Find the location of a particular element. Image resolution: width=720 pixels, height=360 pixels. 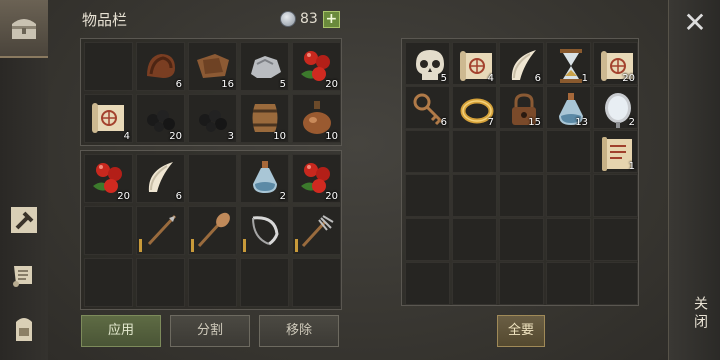

sickle-icon is located at coordinates (265, 231).